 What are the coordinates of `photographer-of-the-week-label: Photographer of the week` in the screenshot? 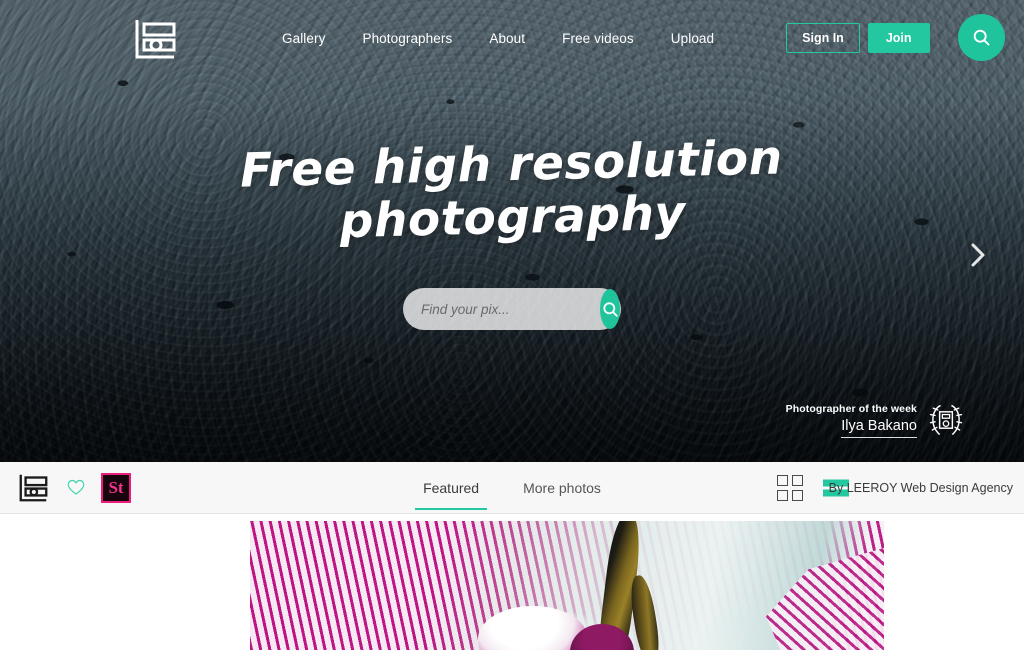 It's located at (851, 408).